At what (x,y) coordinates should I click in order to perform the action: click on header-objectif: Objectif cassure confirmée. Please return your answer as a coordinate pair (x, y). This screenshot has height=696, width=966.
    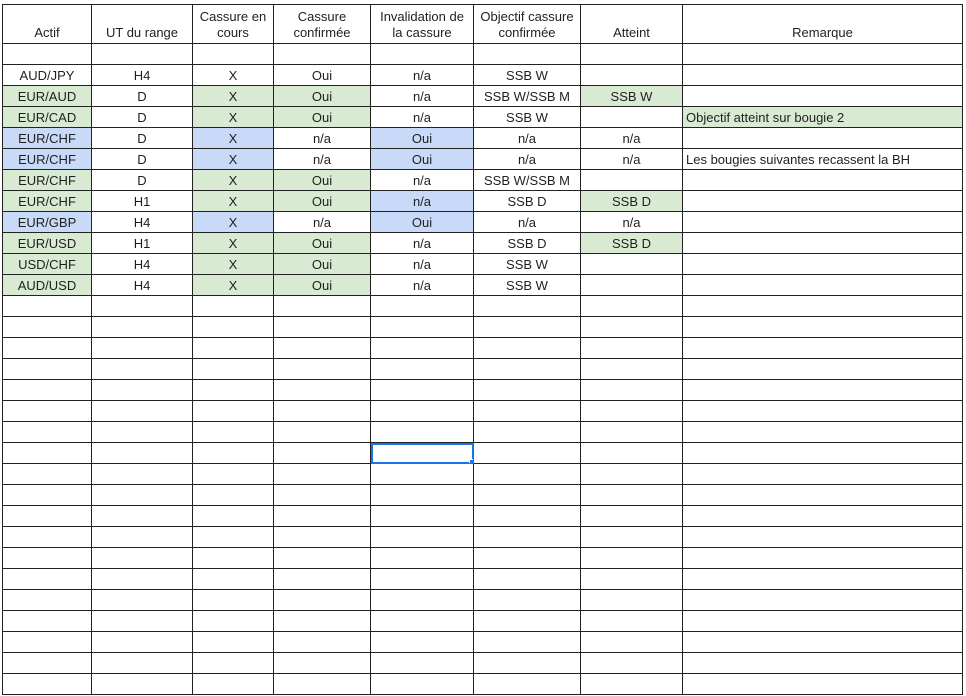
    Looking at the image, I should click on (527, 24).